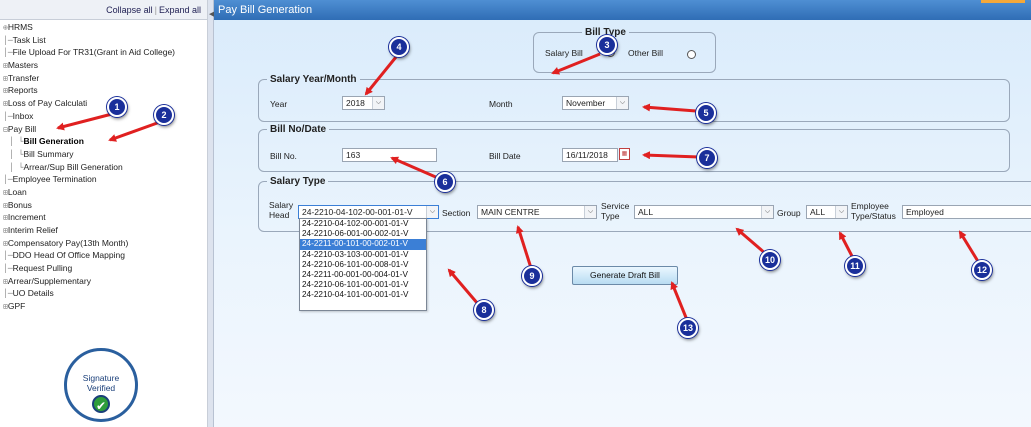 The height and width of the screenshot is (427, 1031). Describe the element at coordinates (105, 293) in the screenshot. I see `sidebar-item: │─ UO Details` at that location.